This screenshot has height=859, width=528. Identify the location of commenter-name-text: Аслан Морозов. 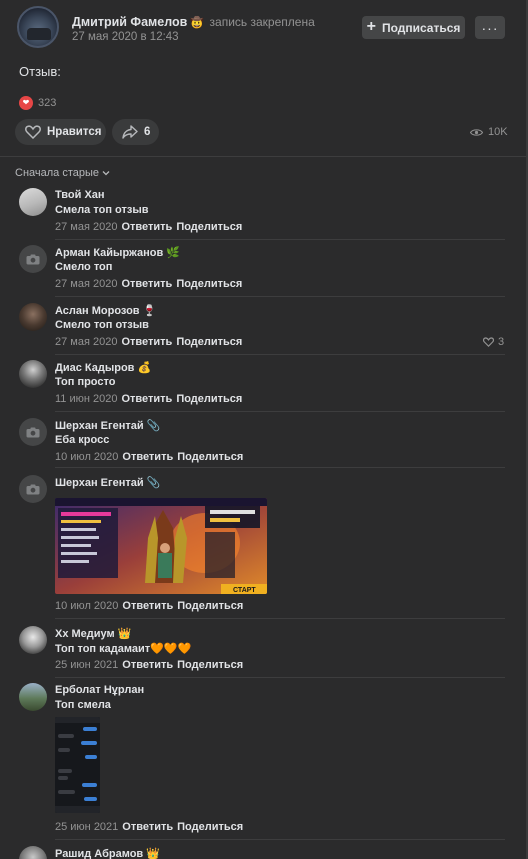
(97, 311).